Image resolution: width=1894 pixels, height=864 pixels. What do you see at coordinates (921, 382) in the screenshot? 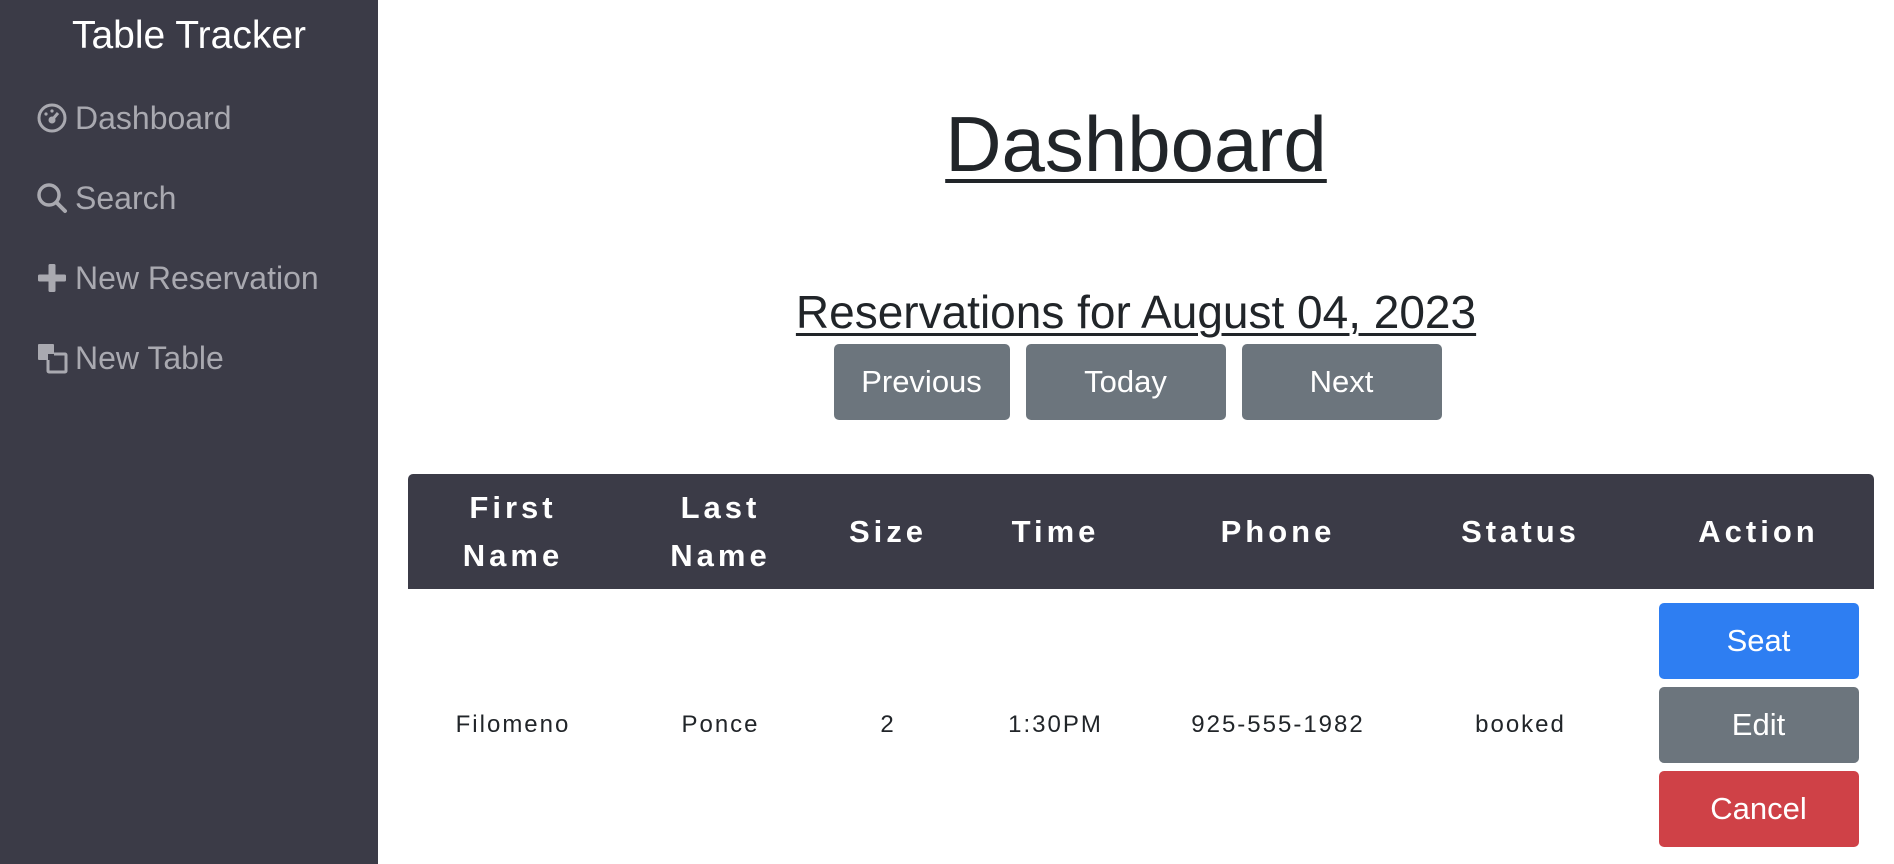
I see `previous-button: Previous` at bounding box center [921, 382].